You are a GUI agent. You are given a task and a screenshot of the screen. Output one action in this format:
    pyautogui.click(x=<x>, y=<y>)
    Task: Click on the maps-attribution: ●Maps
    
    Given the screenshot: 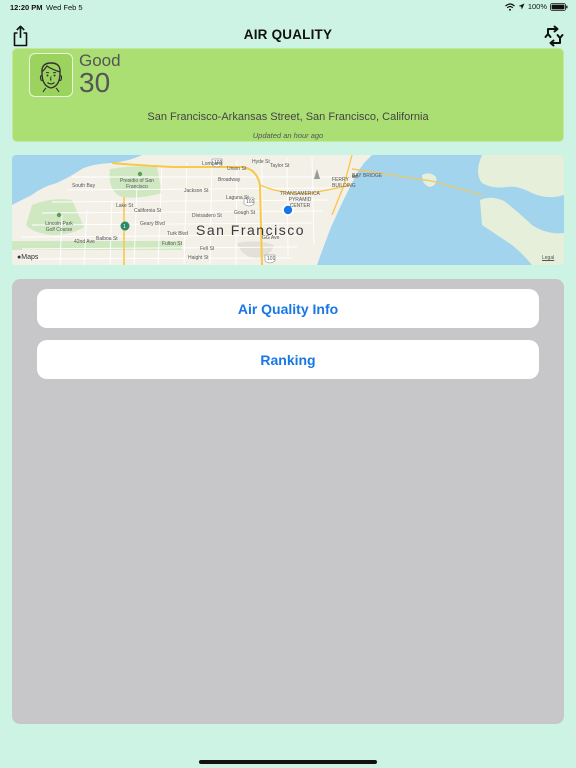 What is the action you would take?
    pyautogui.click(x=27, y=257)
    